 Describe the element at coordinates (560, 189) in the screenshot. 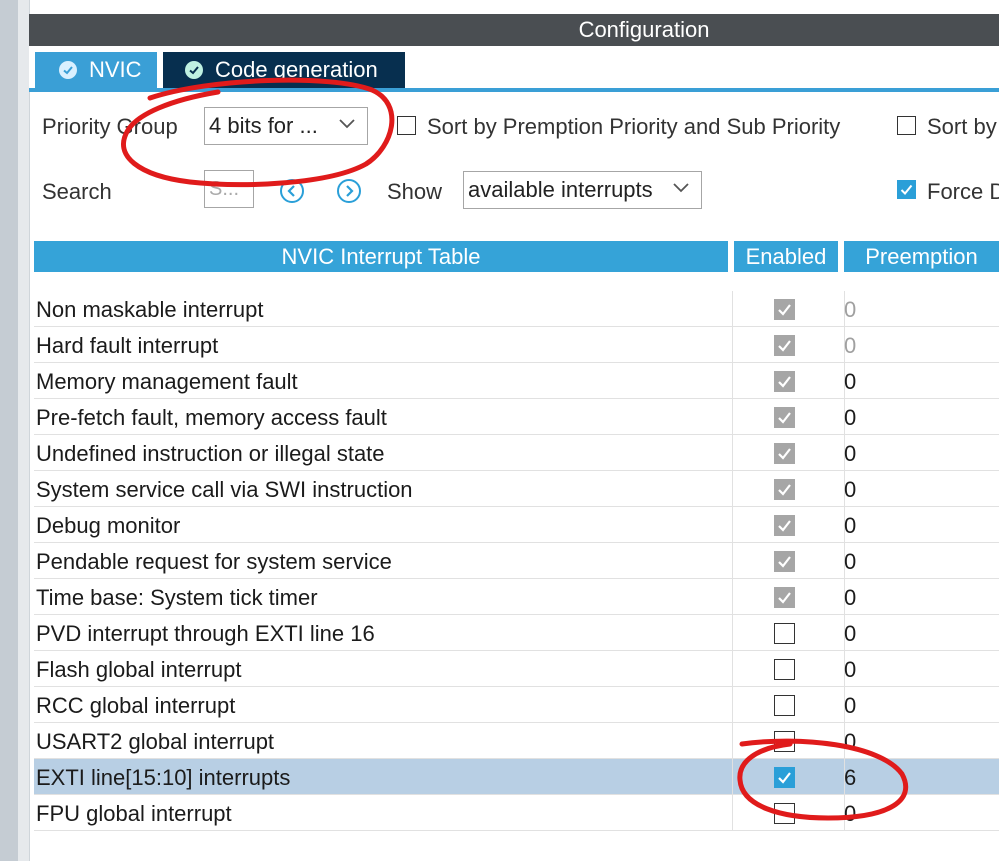

I see `show-filter-value: available interrupts` at that location.